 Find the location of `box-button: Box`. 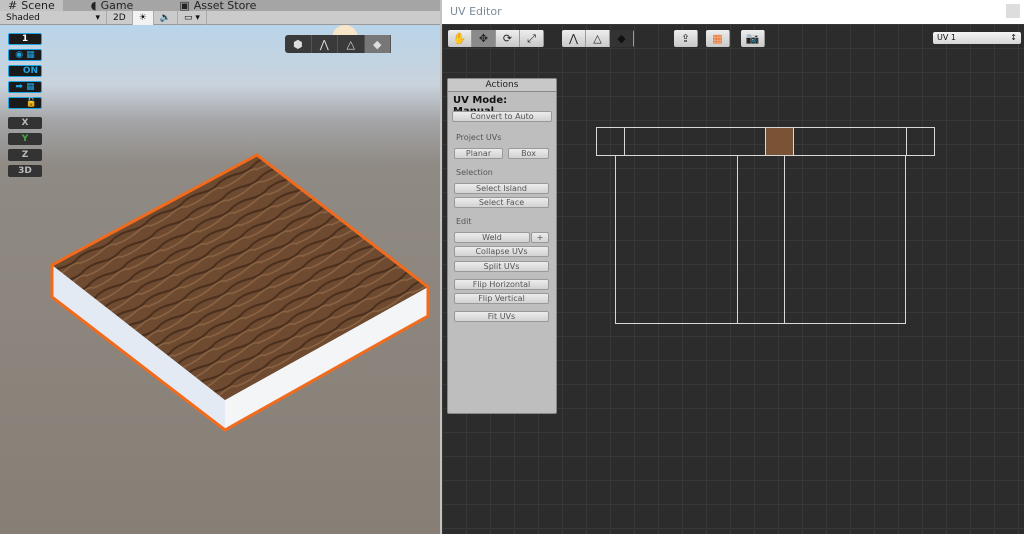

box-button: Box is located at coordinates (528, 153).